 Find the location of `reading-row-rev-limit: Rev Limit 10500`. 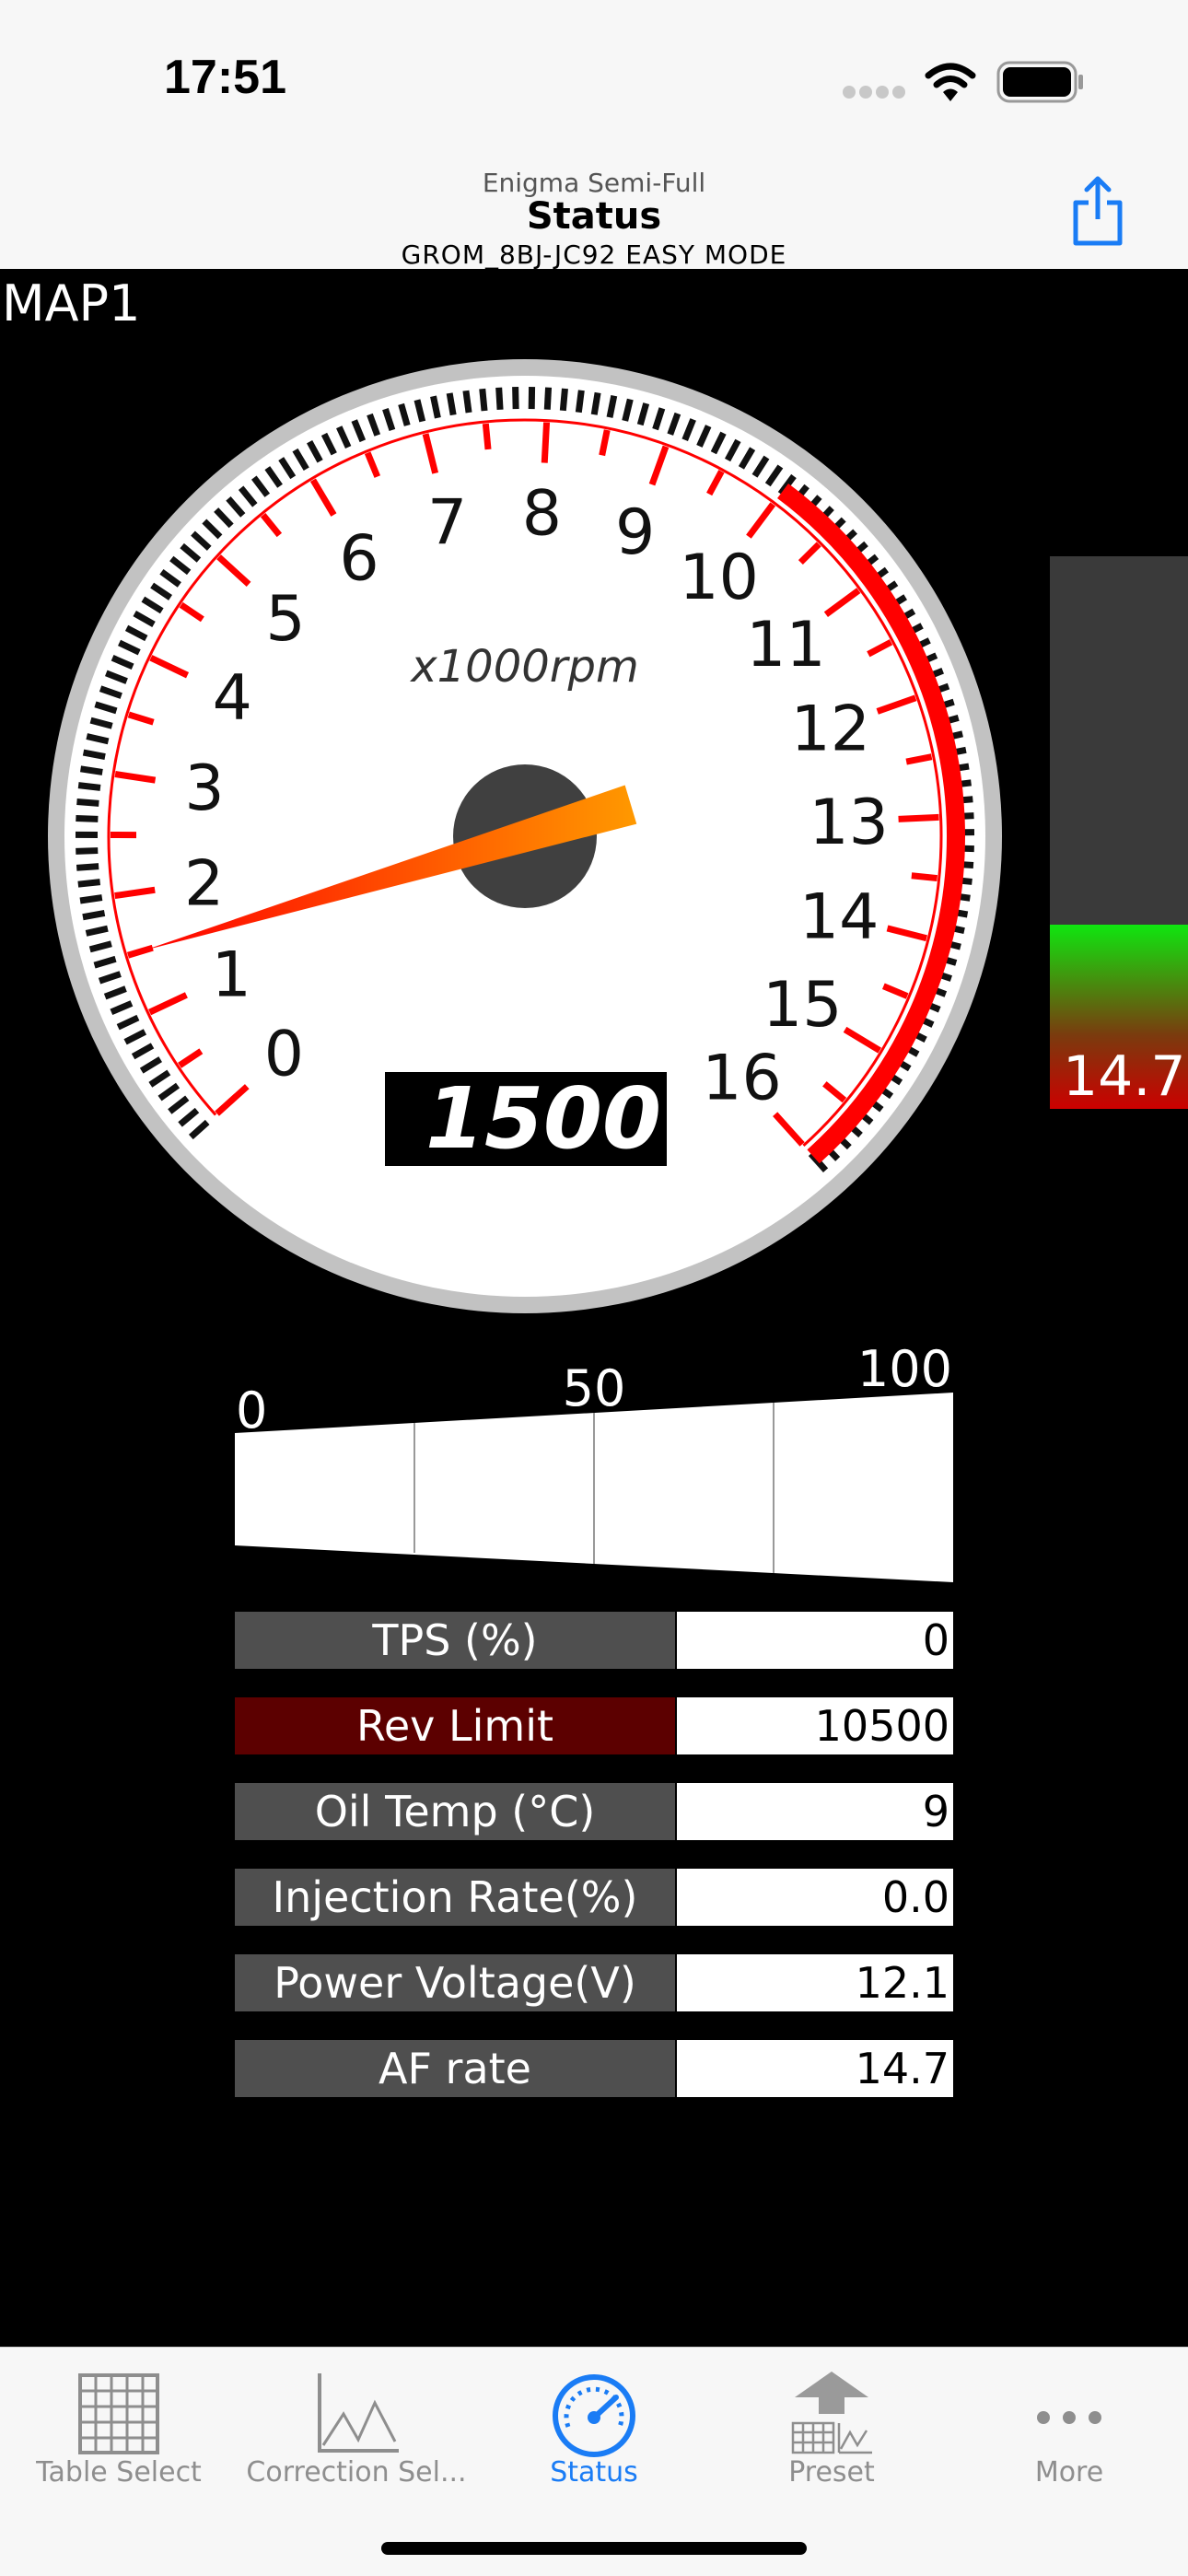

reading-row-rev-limit: Rev Limit 10500 is located at coordinates (594, 1725).